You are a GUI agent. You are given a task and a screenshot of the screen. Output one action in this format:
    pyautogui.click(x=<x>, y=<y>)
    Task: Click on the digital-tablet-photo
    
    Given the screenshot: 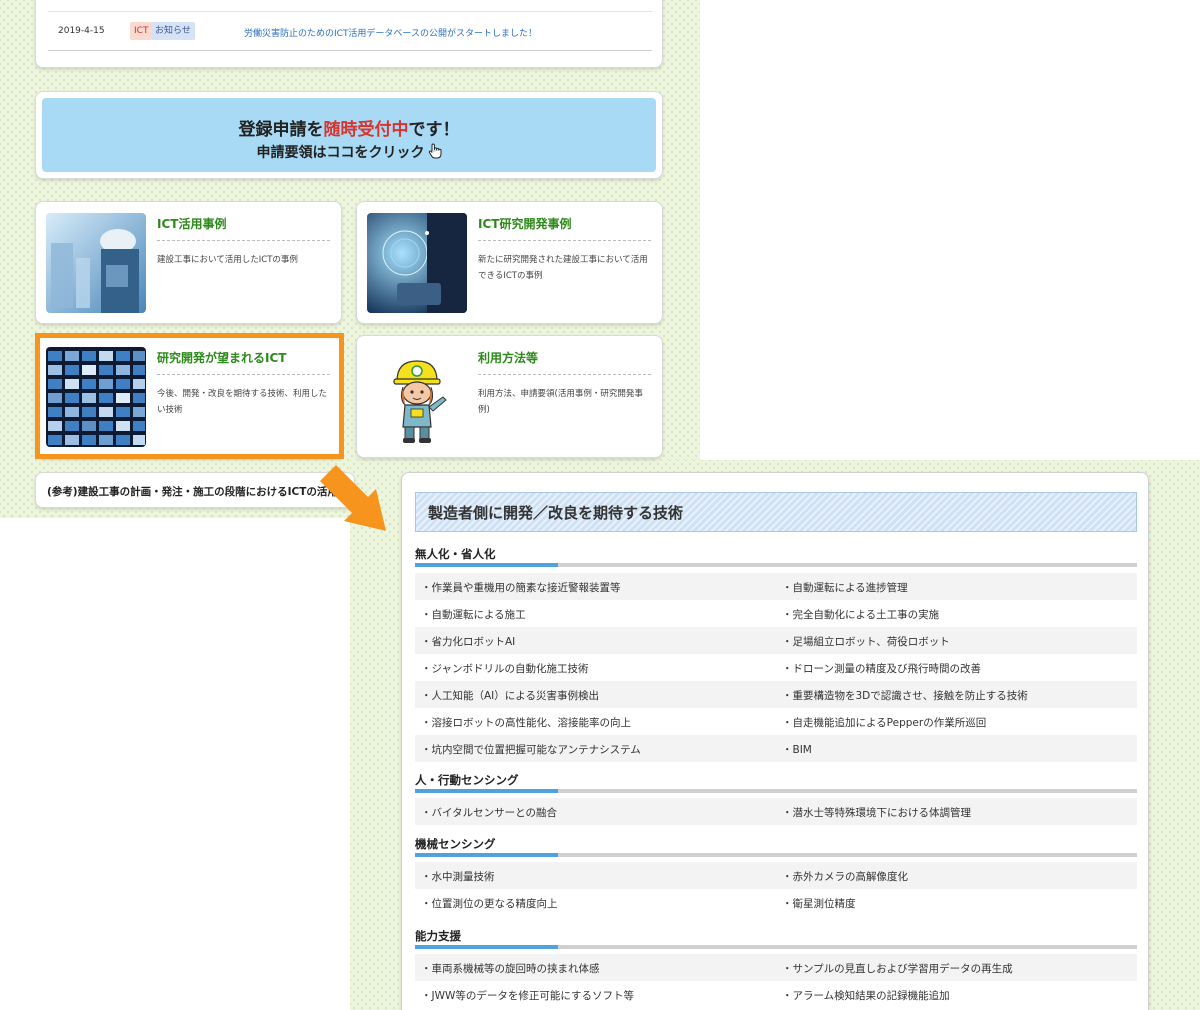 What is the action you would take?
    pyautogui.click(x=417, y=263)
    